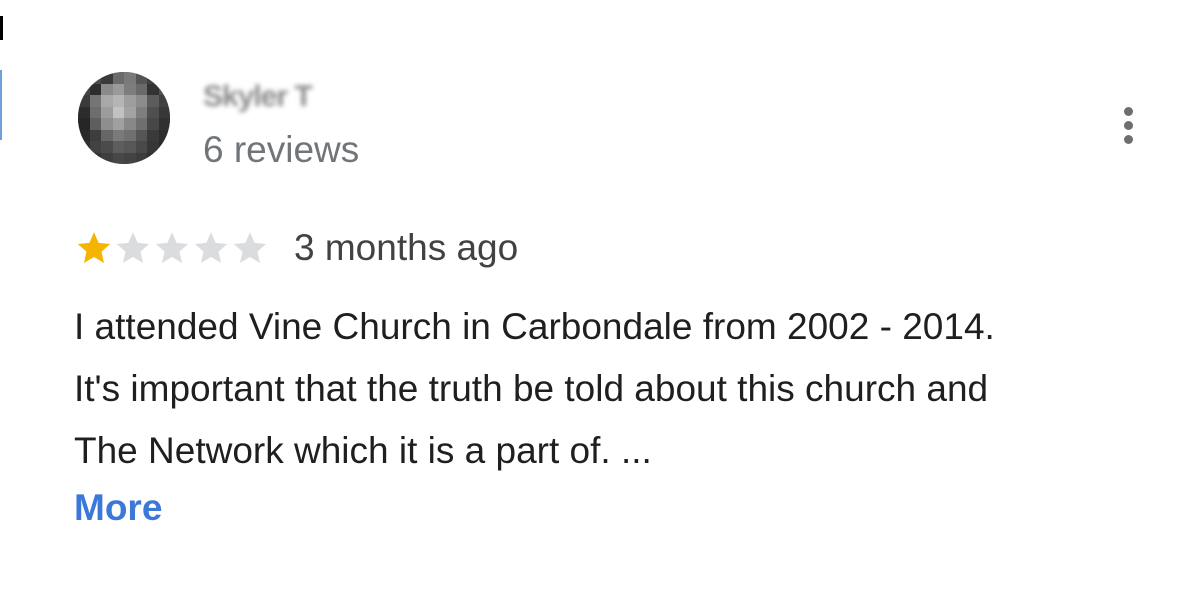 The height and width of the screenshot is (595, 1200). Describe the element at coordinates (281, 126) in the screenshot. I see `author-block: Skyler T 6 reviews` at that location.